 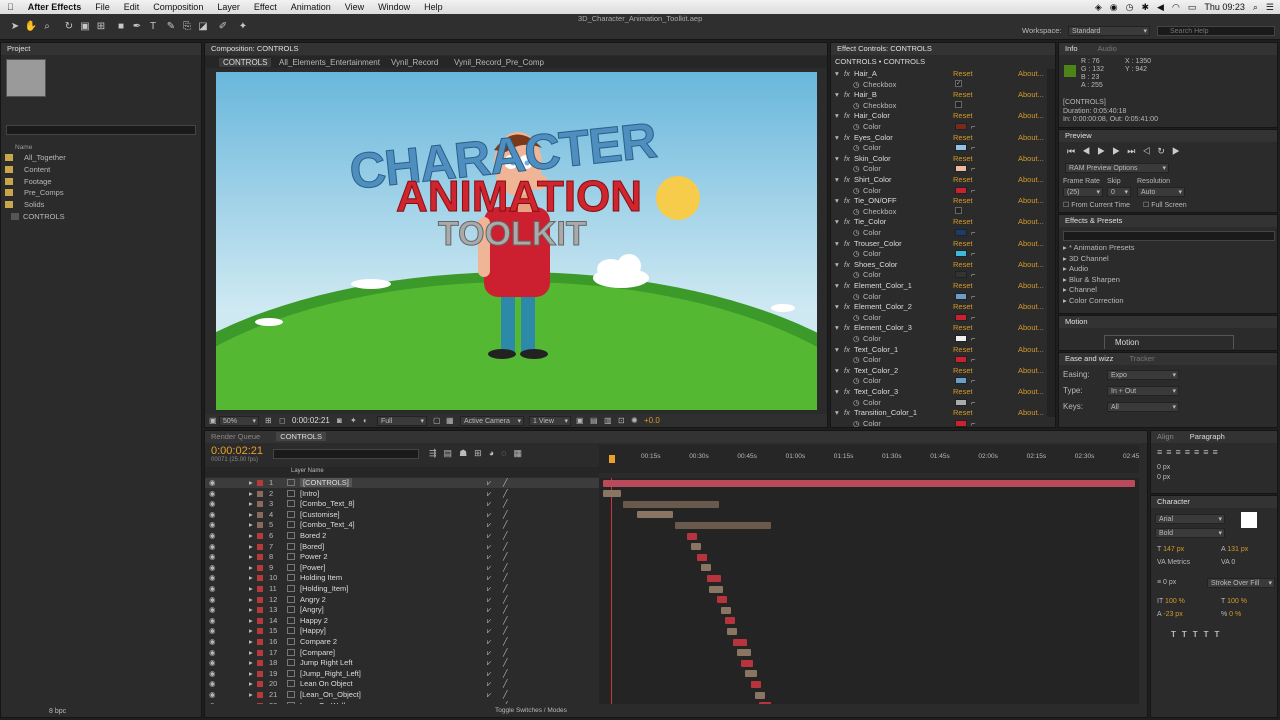 I want to click on timeline-icon: ▥, so click(x=608, y=420).